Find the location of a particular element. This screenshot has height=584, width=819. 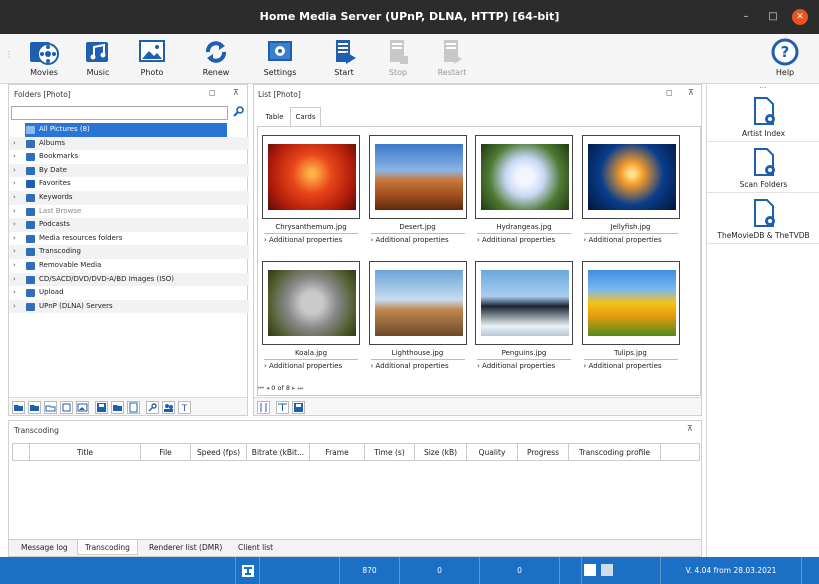

column-header: Frame is located at coordinates (337, 452).